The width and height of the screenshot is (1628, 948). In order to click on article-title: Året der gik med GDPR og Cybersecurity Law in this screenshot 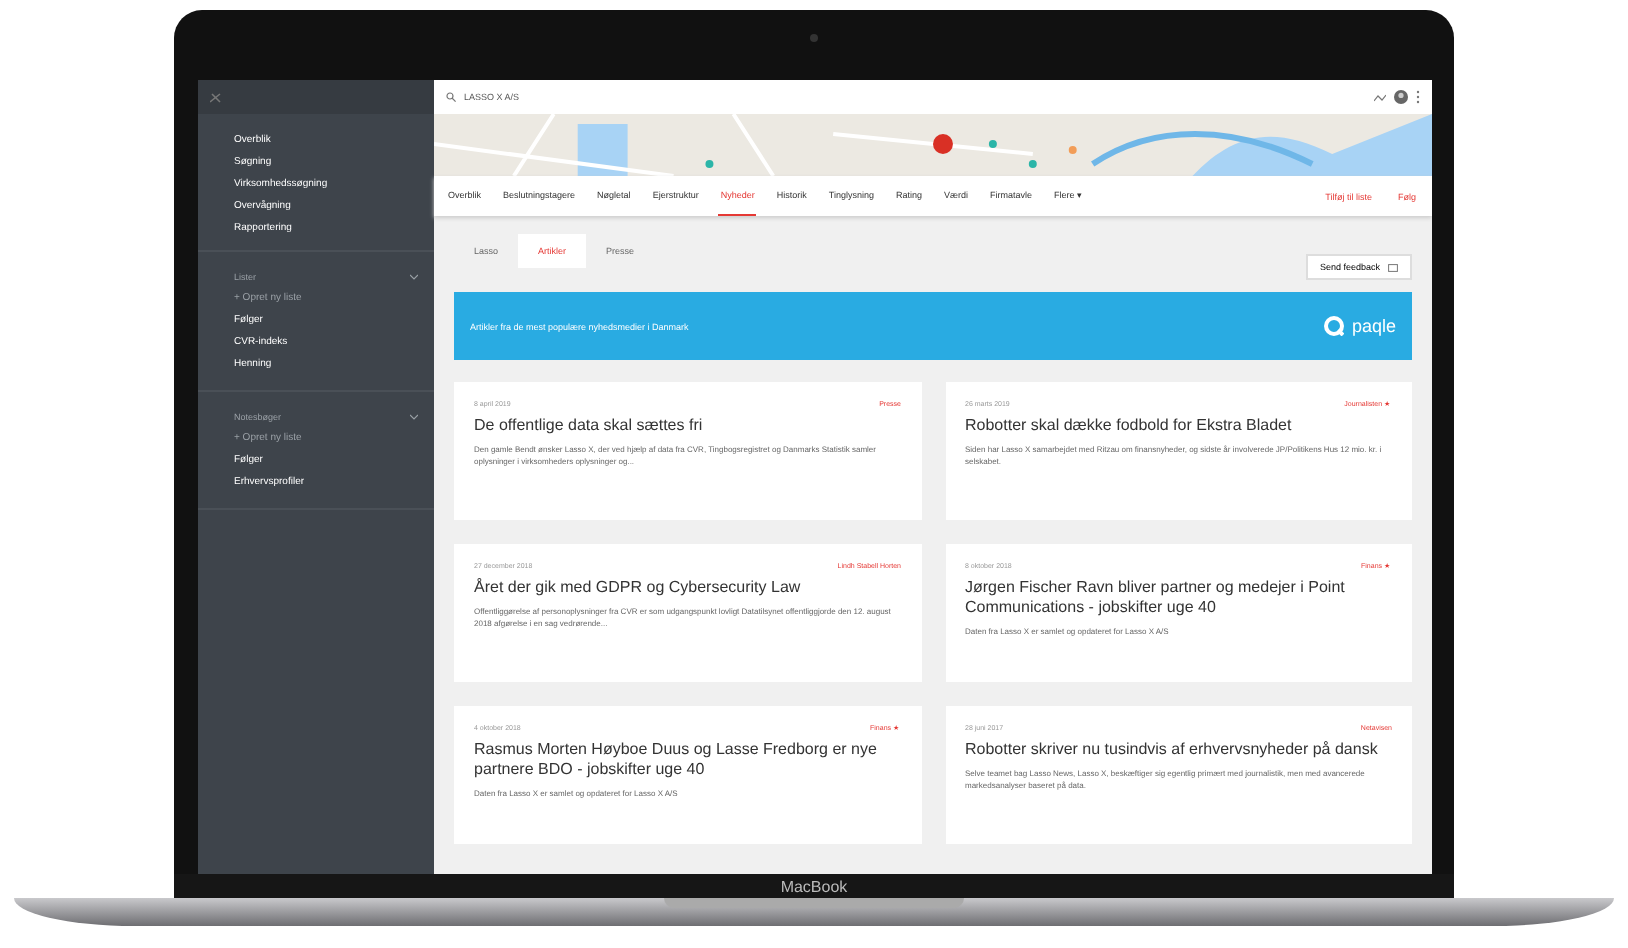, I will do `click(687, 588)`.